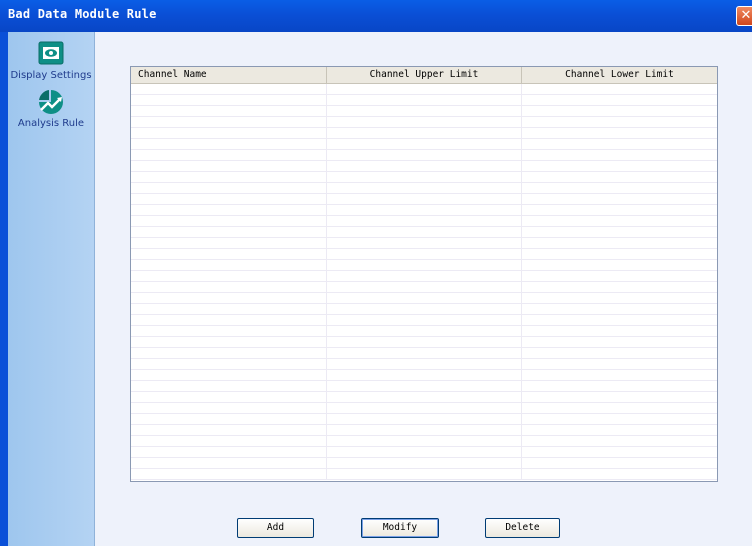  I want to click on column-header-channel-lower-limit: Channel Lower Limit, so click(619, 75).